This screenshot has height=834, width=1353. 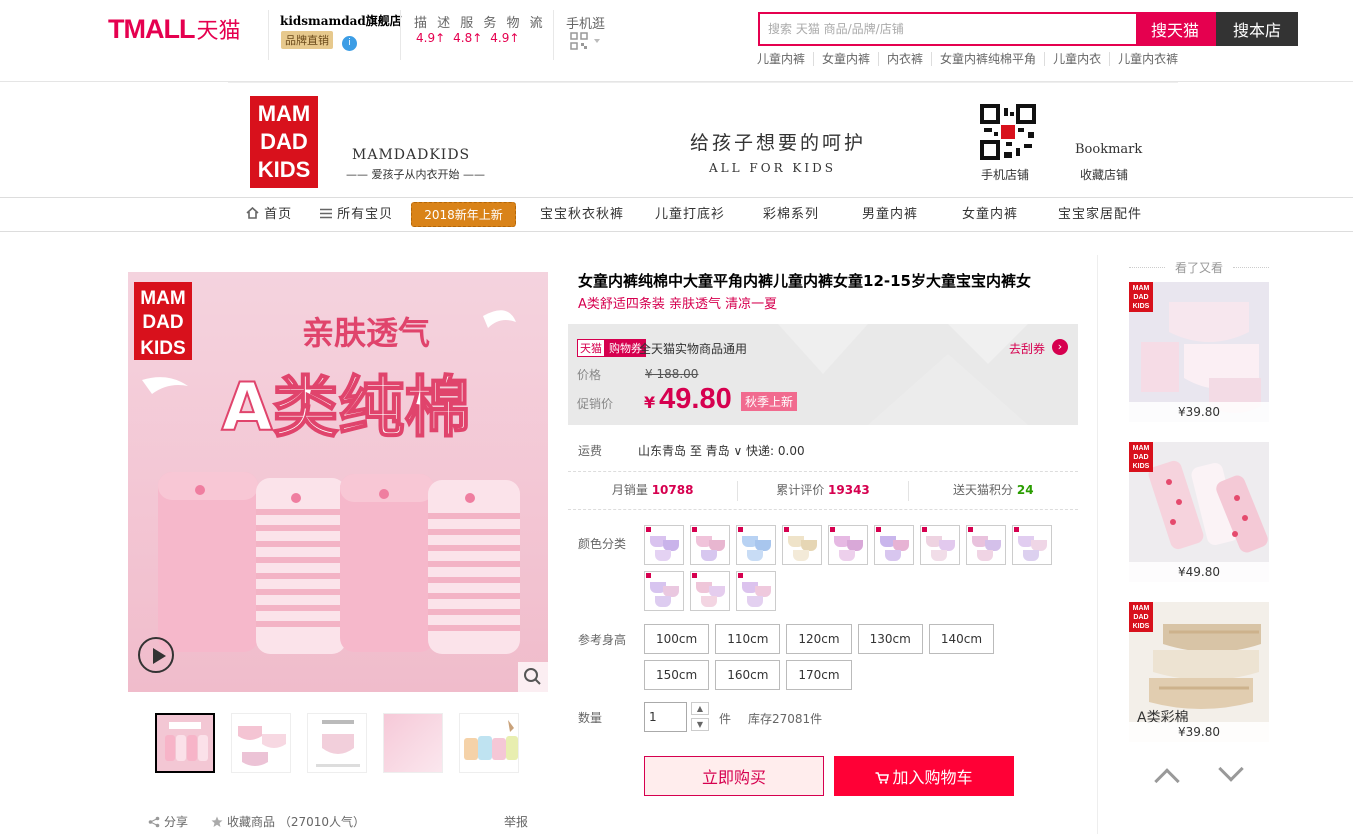 I want to click on nav-item-home-accessories: 宝宝家居配件, so click(x=1100, y=214).